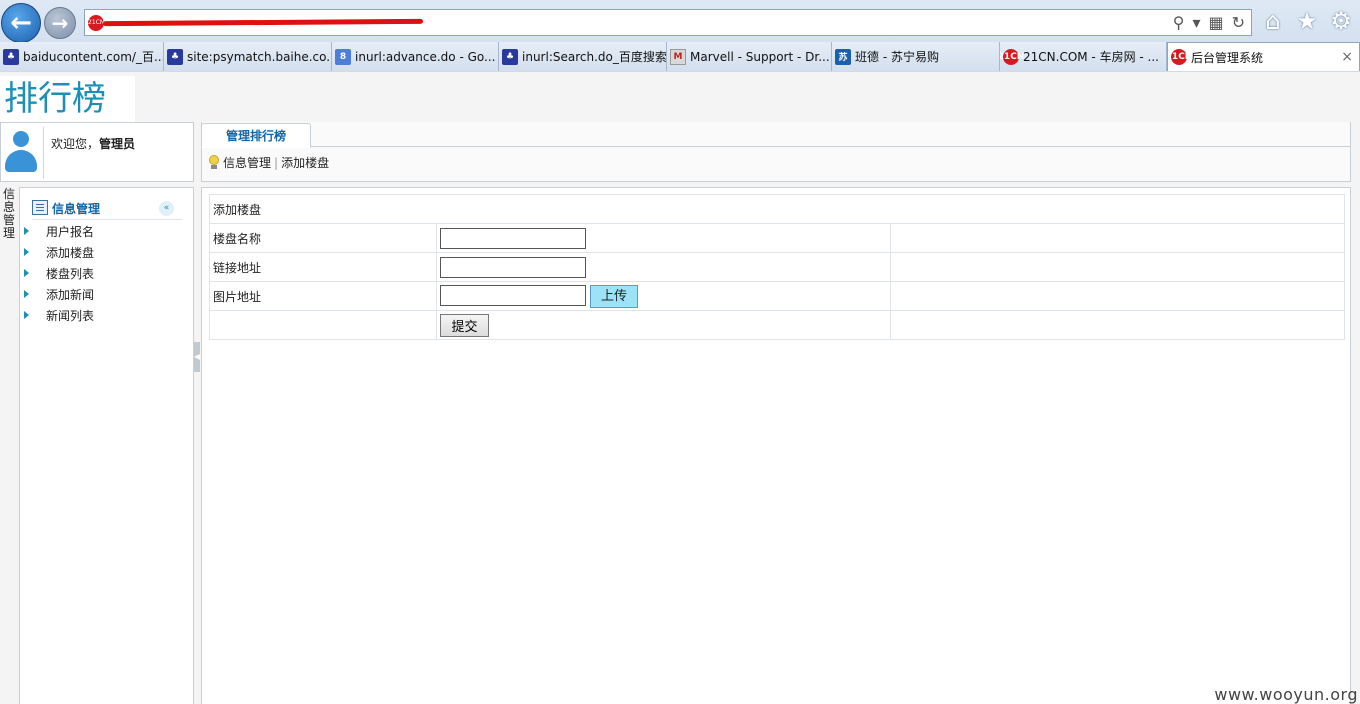 The height and width of the screenshot is (704, 1360). I want to click on form-row-name: 楼盘名称, so click(777, 238).